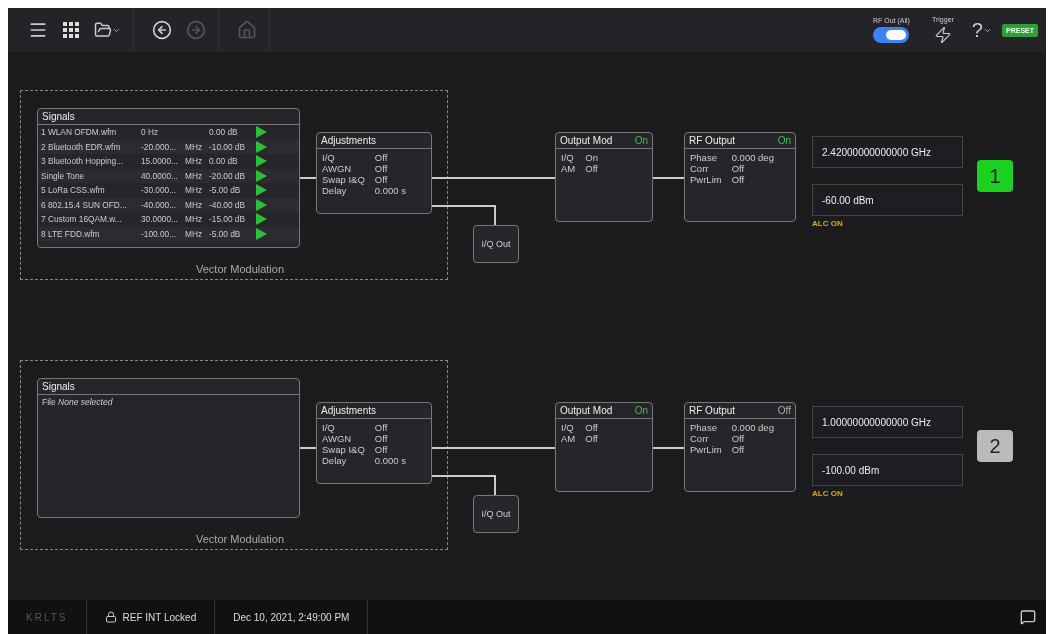 Image resolution: width=1054 pixels, height=634 pixels. I want to click on signal-power: -15.00 dB, so click(227, 219).